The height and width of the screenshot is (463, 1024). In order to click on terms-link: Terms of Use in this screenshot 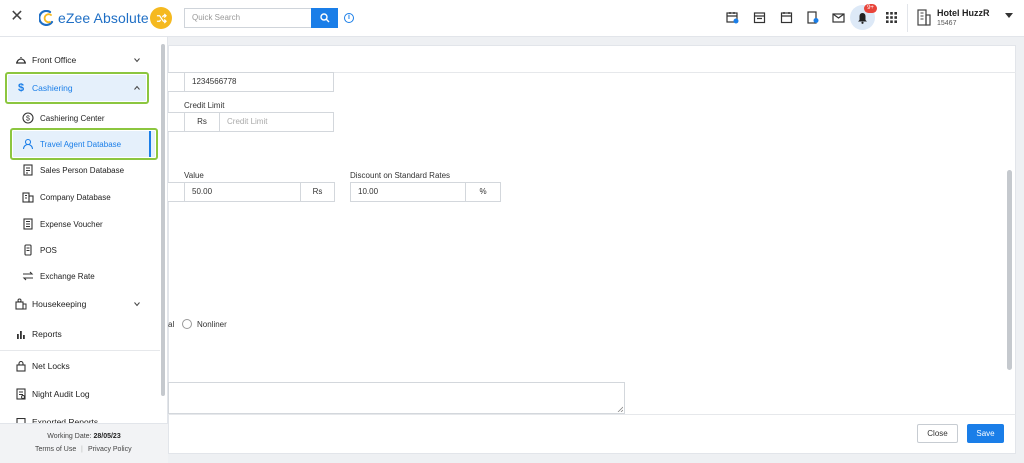, I will do `click(55, 449)`.